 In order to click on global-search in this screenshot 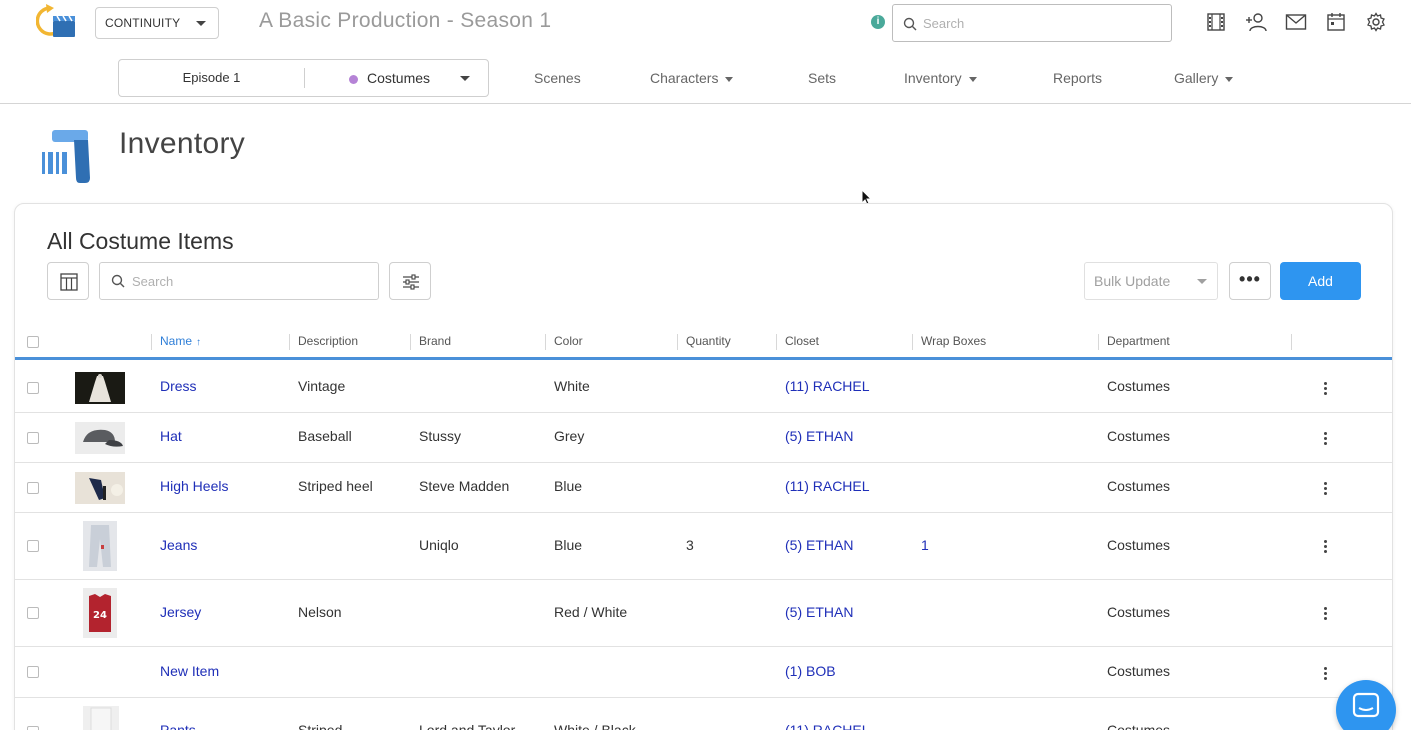, I will do `click(1032, 23)`.